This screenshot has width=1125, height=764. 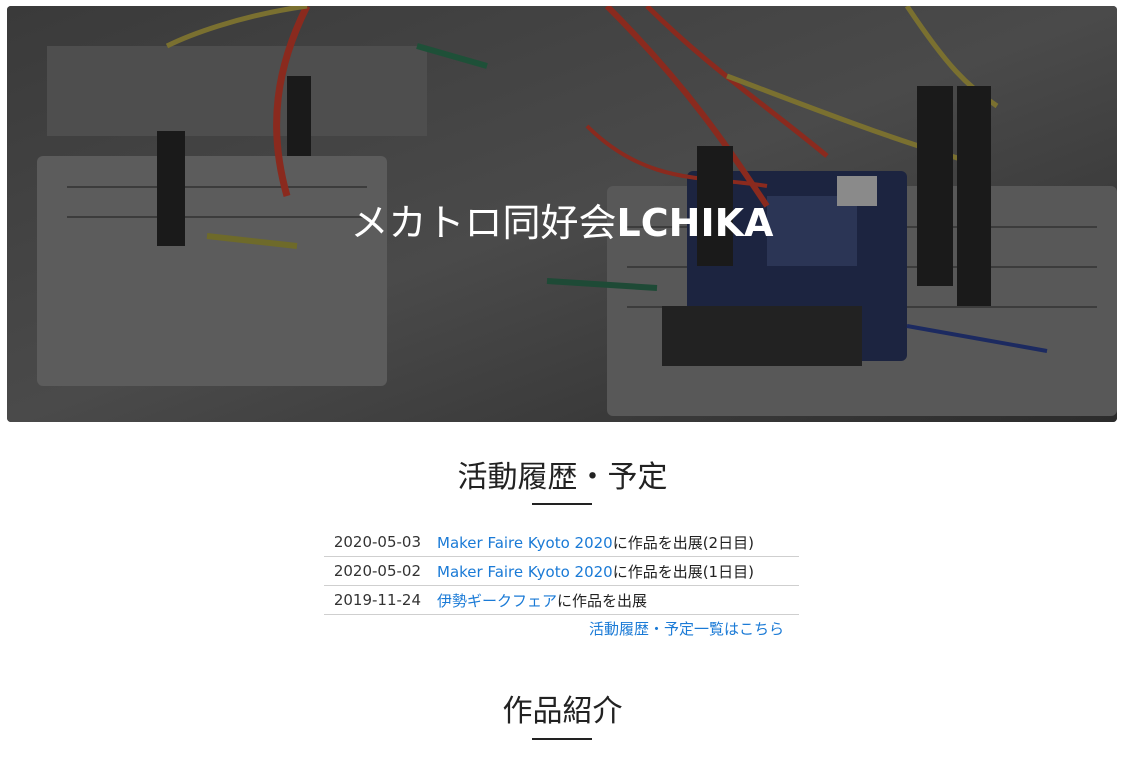 I want to click on site-title-prefix: メカトロ同好会, so click(x=483, y=223).